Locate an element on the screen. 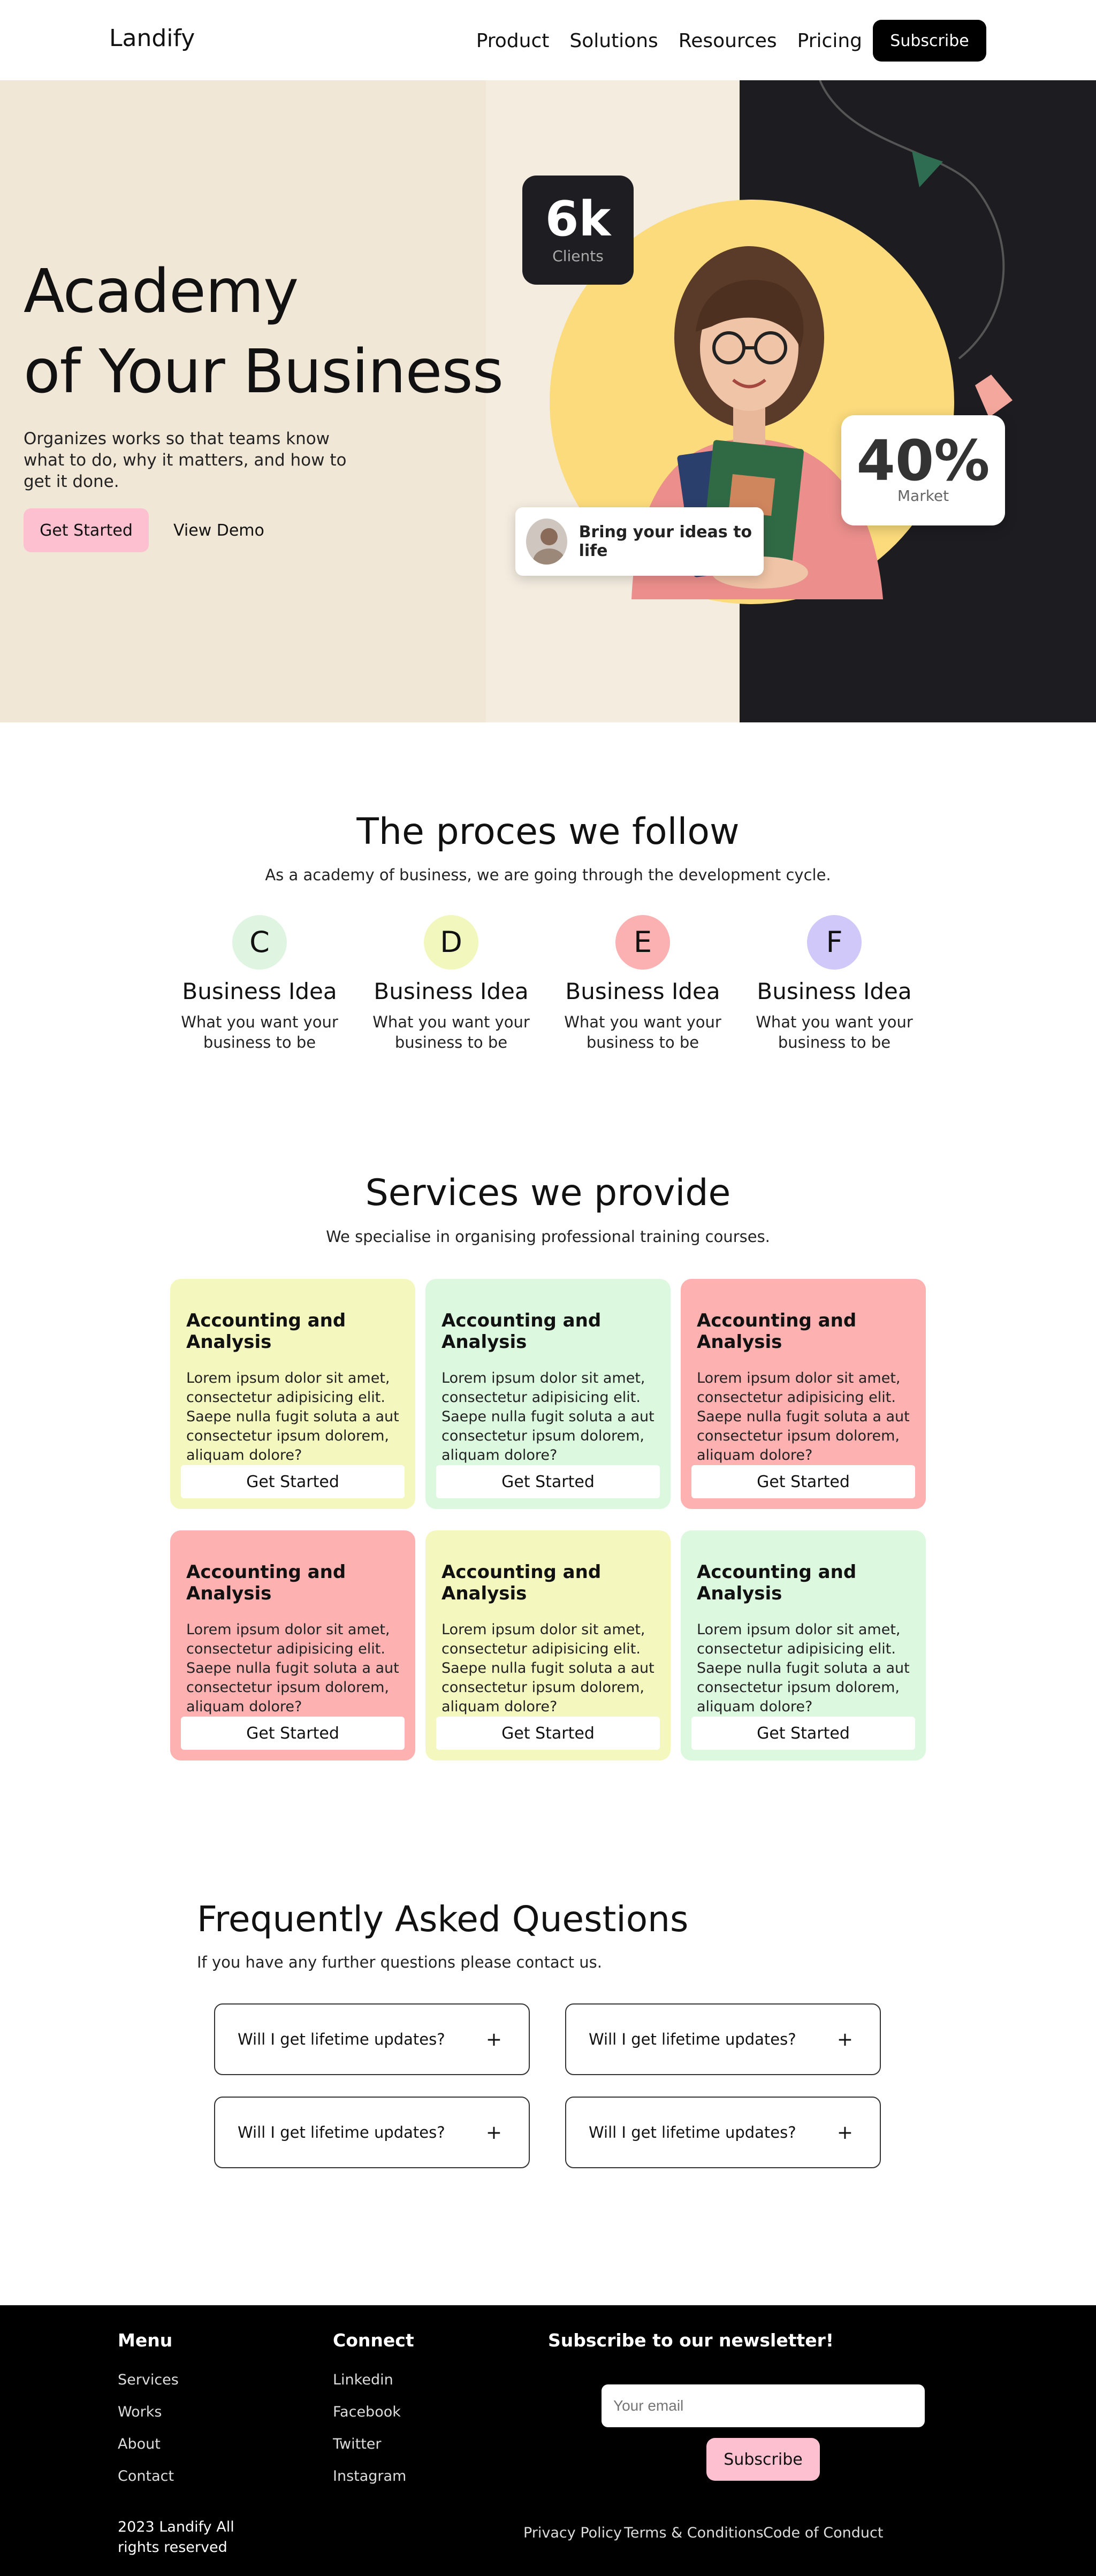  nav-link-product: Product is located at coordinates (513, 41).